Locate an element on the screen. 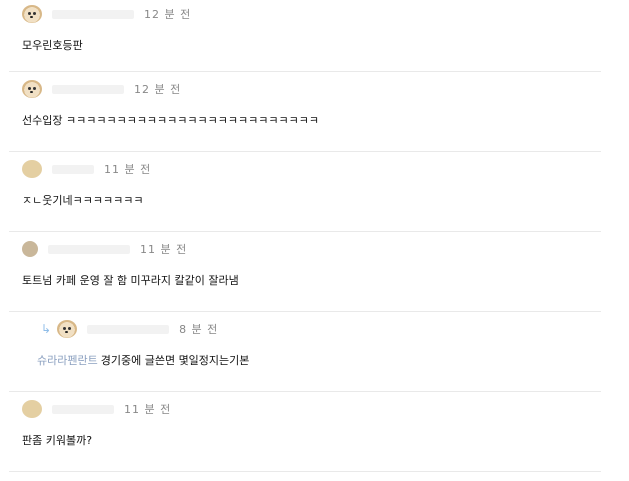 This screenshot has width=629, height=481. comment-text: 슈라라펜란트 경기중에 글쓴면 몇일정지는기본 is located at coordinates (143, 360).